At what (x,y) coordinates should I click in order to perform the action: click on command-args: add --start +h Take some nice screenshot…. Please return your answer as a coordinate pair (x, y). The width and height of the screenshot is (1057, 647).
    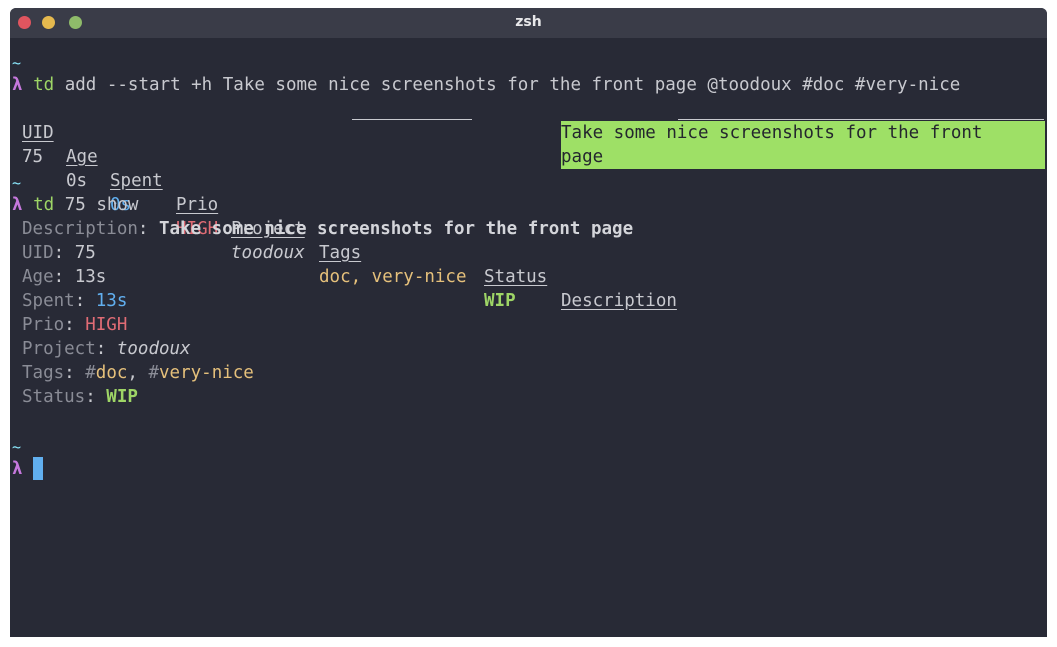
    Looking at the image, I should click on (512, 85).